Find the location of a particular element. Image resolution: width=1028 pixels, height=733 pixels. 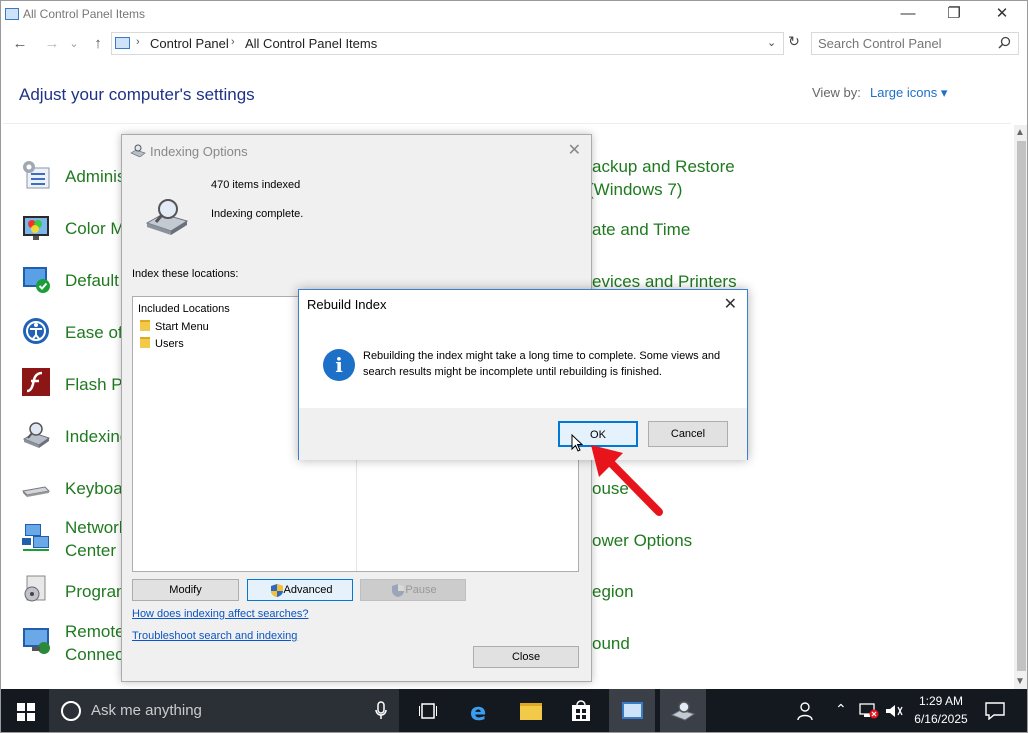

cp-item-keyboard: Keyboar is located at coordinates (96, 489).